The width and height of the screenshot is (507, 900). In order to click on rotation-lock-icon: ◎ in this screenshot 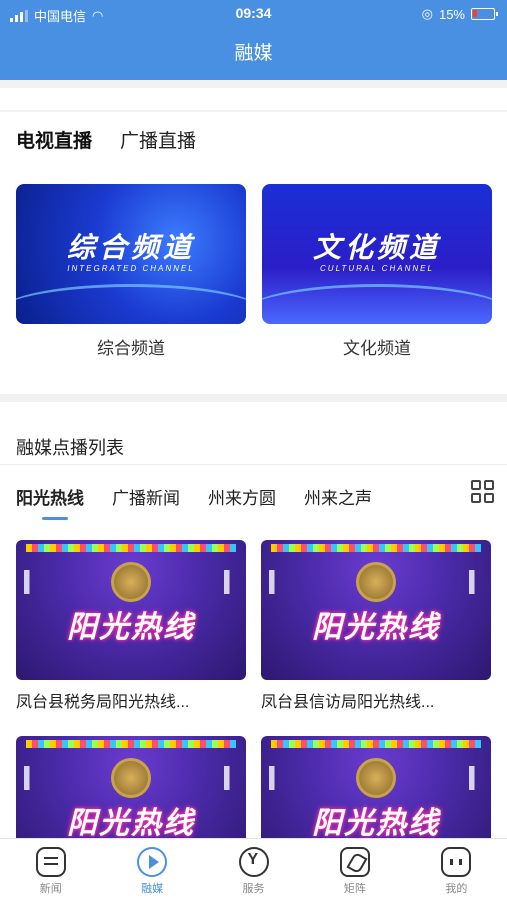, I will do `click(427, 13)`.